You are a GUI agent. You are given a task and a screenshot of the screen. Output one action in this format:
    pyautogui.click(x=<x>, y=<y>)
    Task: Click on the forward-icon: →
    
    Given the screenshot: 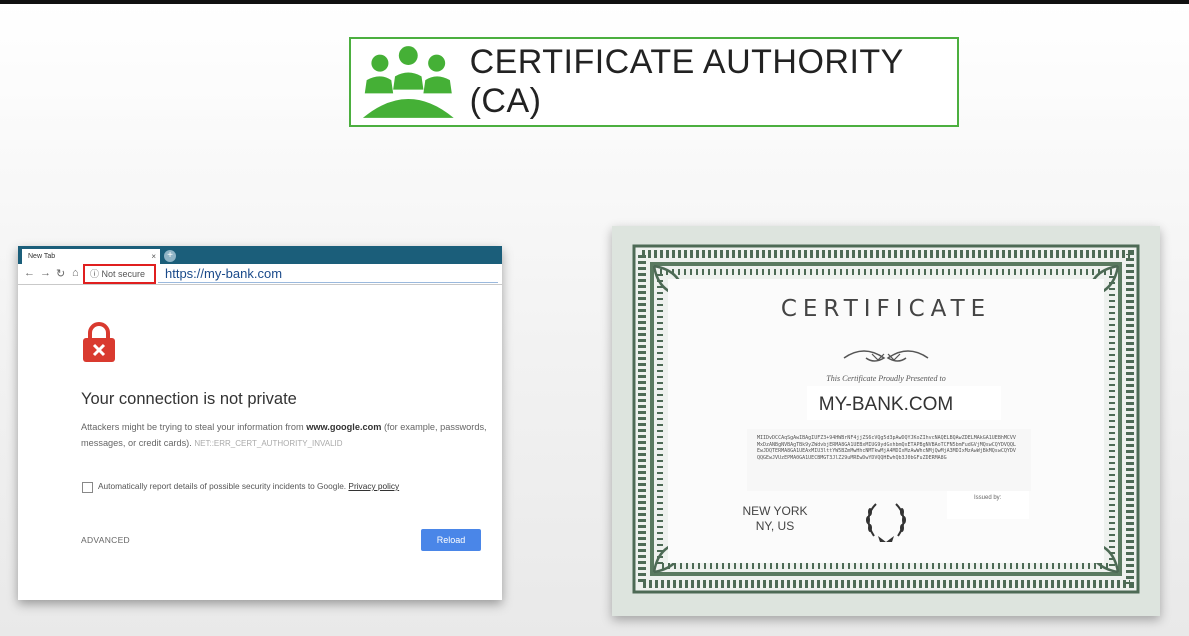 What is the action you would take?
    pyautogui.click(x=45, y=273)
    